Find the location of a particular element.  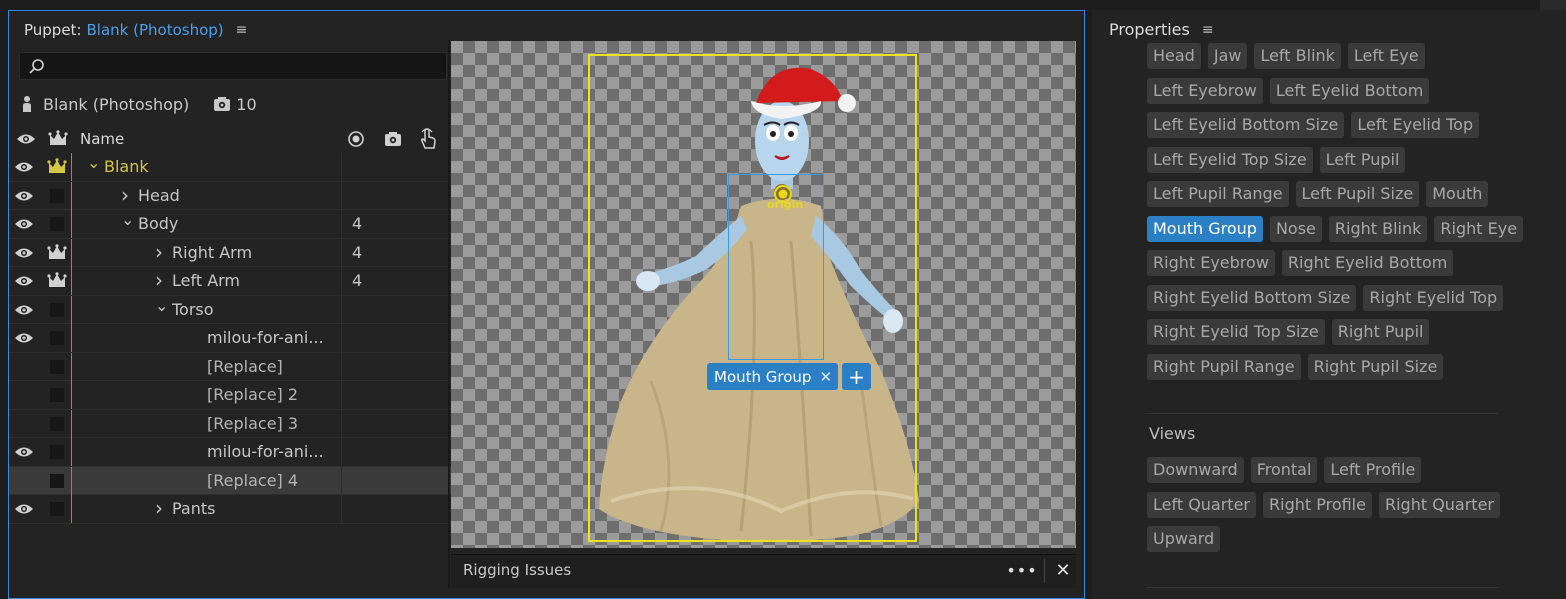

tag-head: Head is located at coordinates (1174, 56).